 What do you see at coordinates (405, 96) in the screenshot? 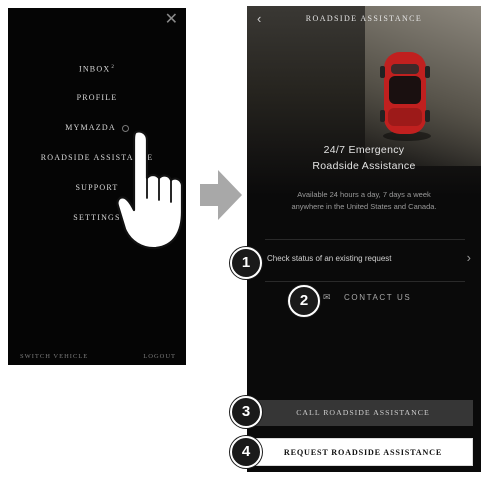
I see `car-image` at bounding box center [405, 96].